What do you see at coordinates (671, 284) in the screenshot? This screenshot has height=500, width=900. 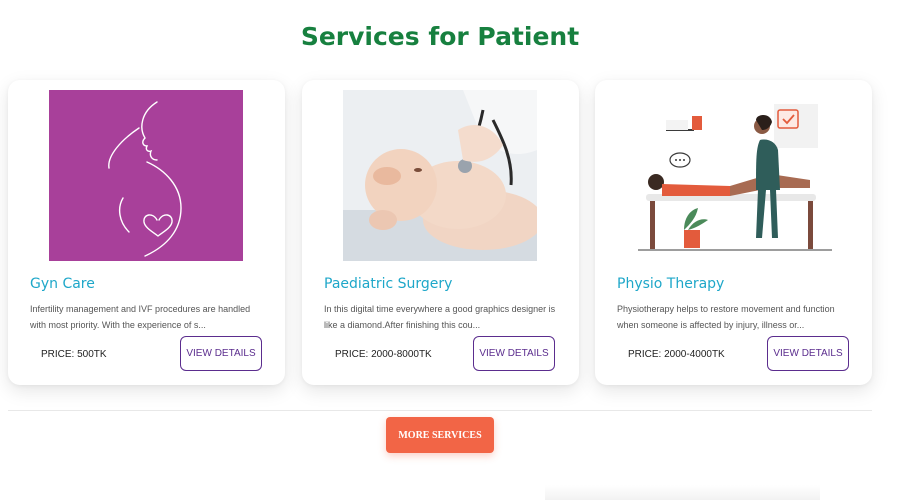 I see `service-title: Physio Therapy` at bounding box center [671, 284].